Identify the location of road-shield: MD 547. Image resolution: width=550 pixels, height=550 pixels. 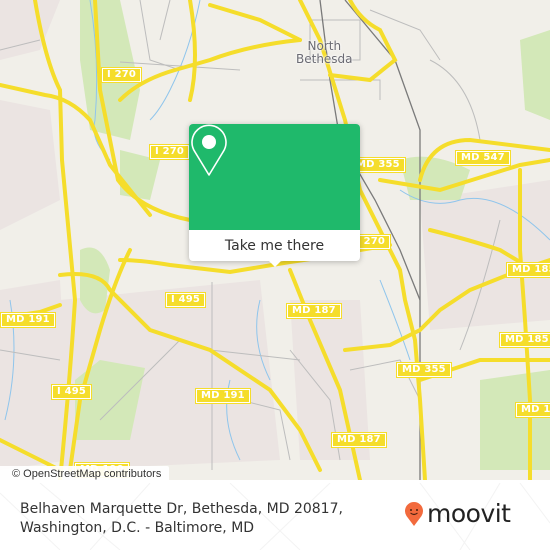
(483, 158).